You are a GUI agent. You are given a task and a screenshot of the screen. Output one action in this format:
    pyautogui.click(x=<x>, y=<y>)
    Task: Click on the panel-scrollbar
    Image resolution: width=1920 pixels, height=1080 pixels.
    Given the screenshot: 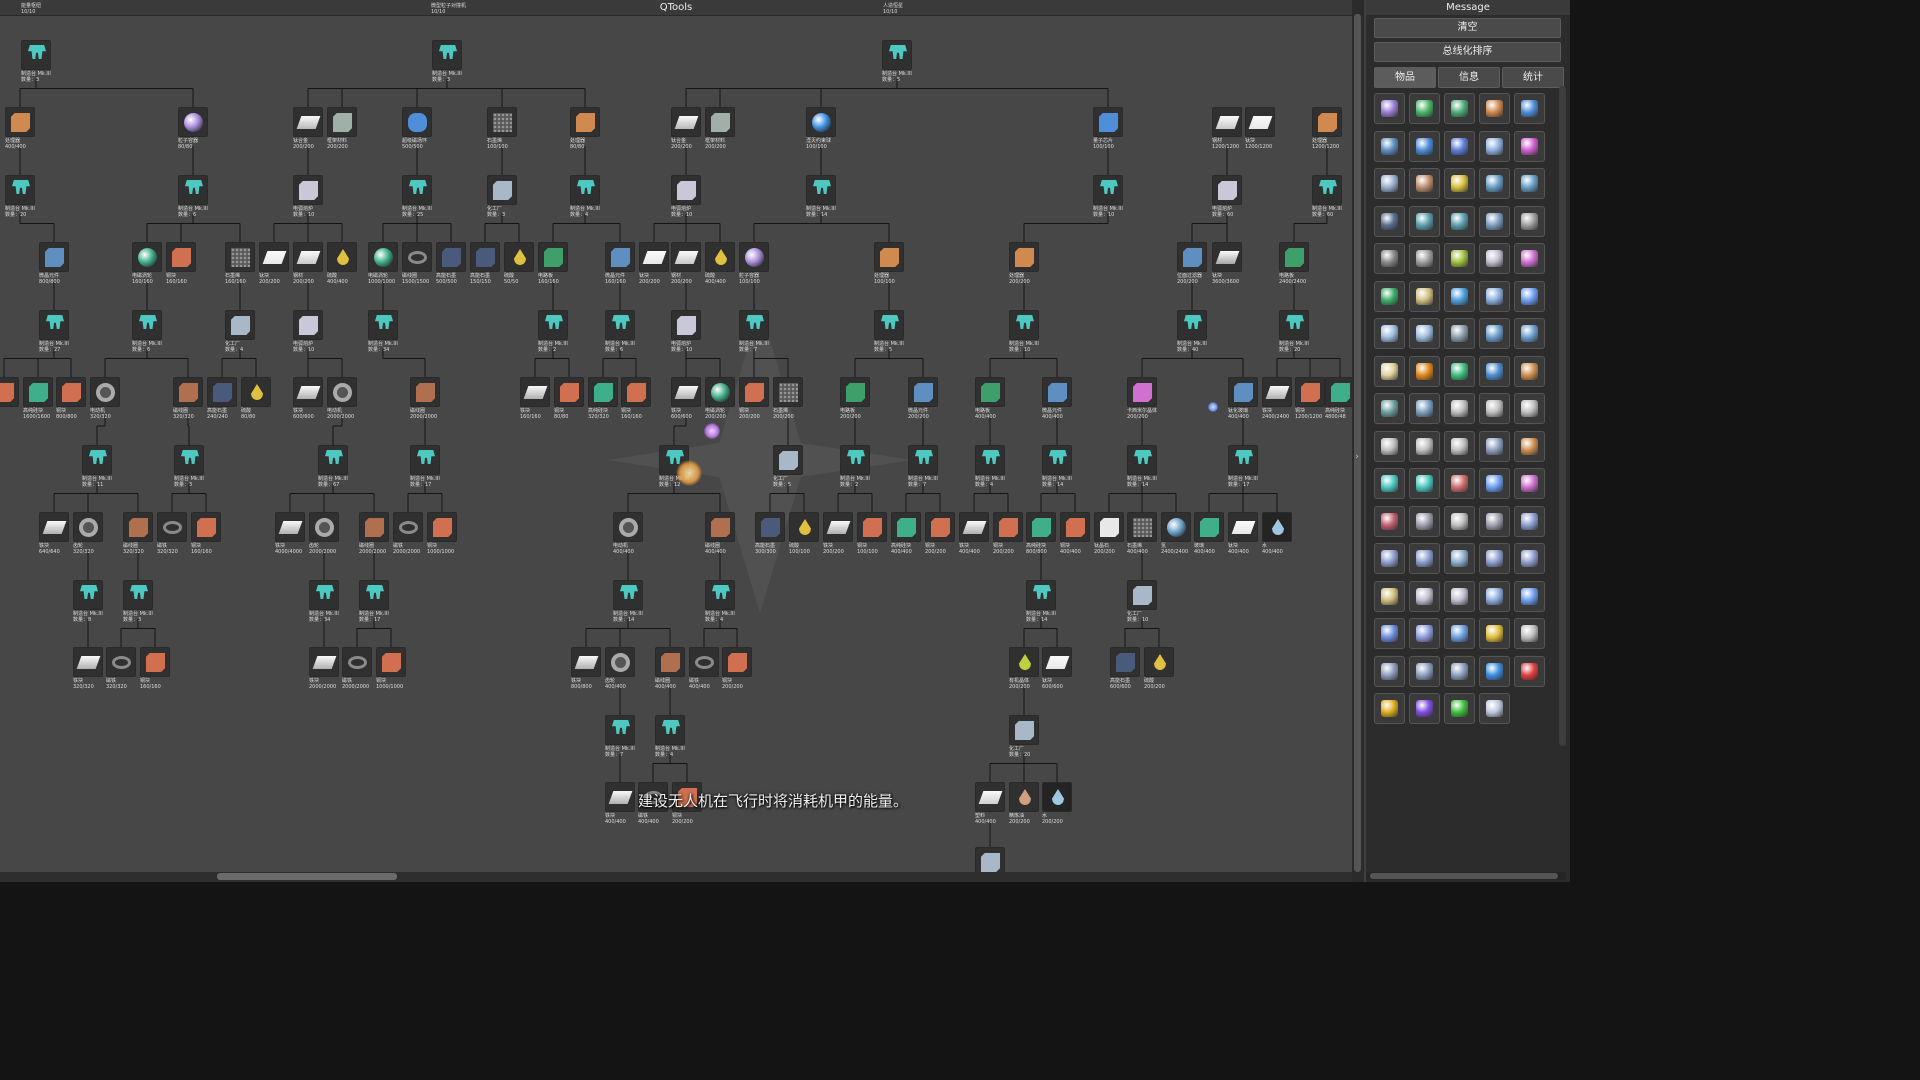 What is the action you would take?
    pyautogui.click(x=1562, y=416)
    